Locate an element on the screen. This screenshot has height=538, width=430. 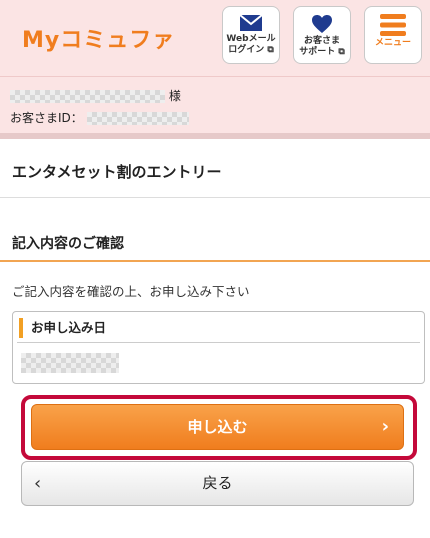
masked-application-date is located at coordinates (70, 362).